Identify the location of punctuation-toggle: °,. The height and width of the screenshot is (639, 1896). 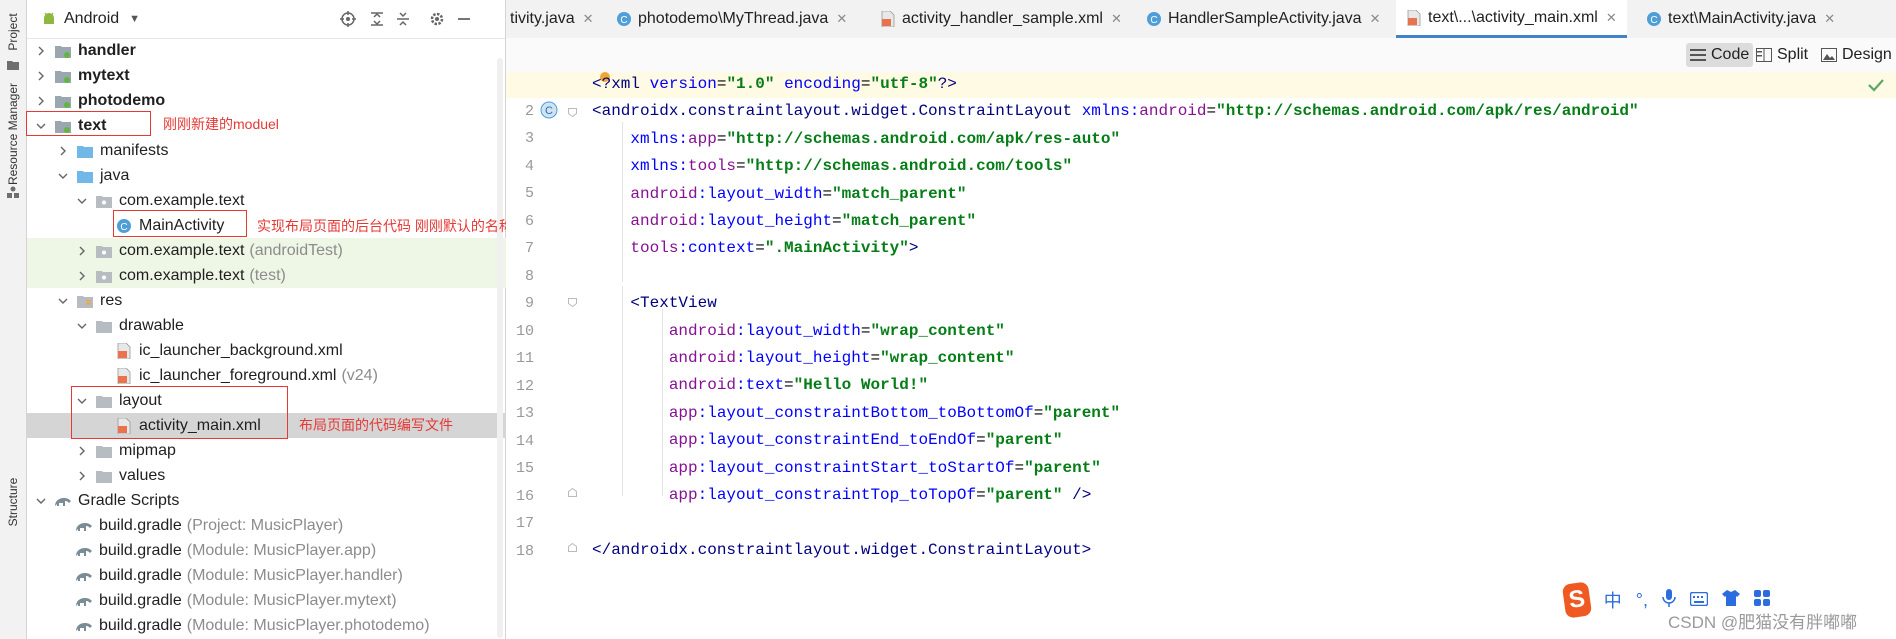
(1642, 600).